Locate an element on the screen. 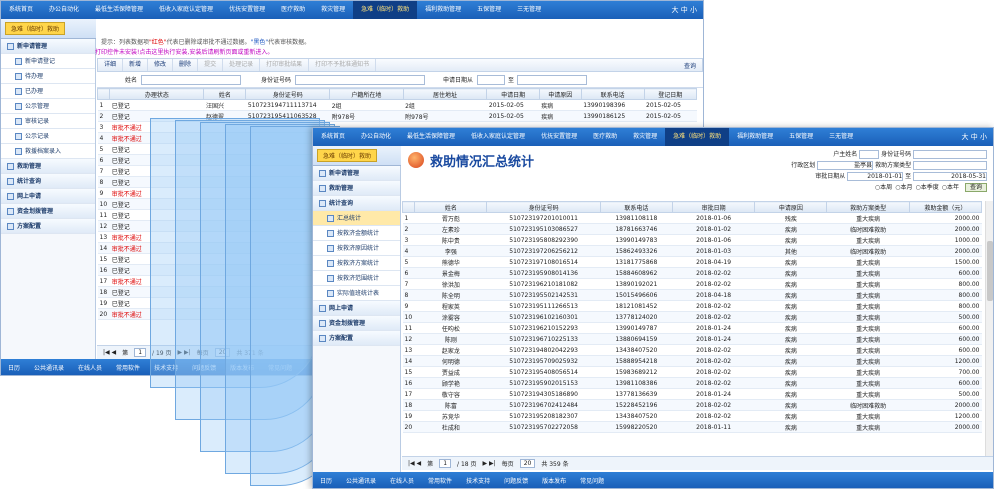 This screenshot has height=489, width=994. footer-item: 版本发布 is located at coordinates (554, 480).